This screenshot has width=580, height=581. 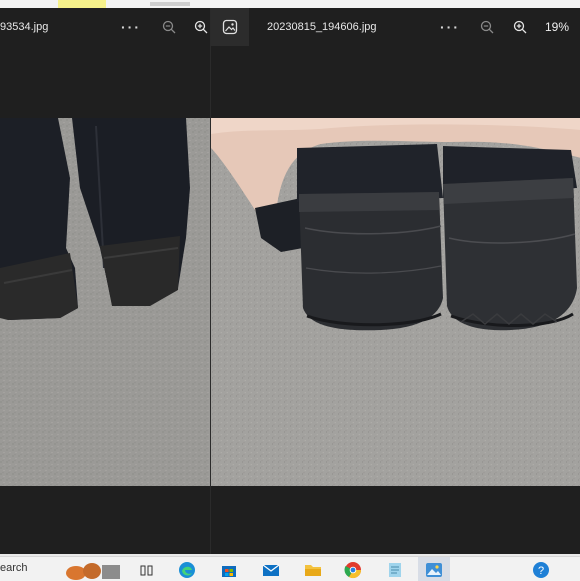 I want to click on taskbar-search-box: earch, so click(x=14, y=568).